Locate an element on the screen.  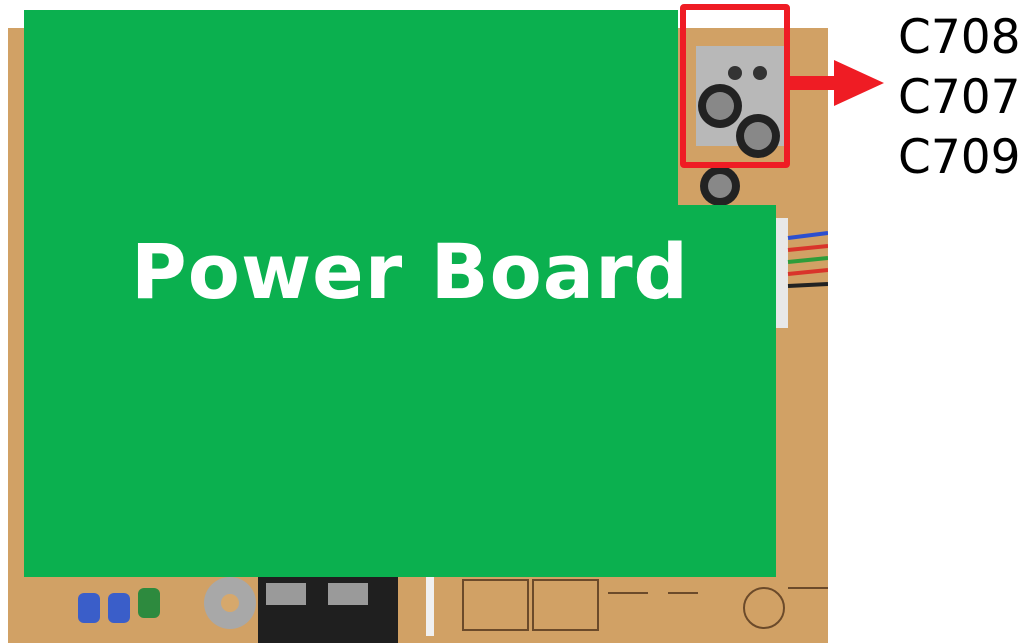
capacitor-label: C707 is located at coordinates (959, 97).